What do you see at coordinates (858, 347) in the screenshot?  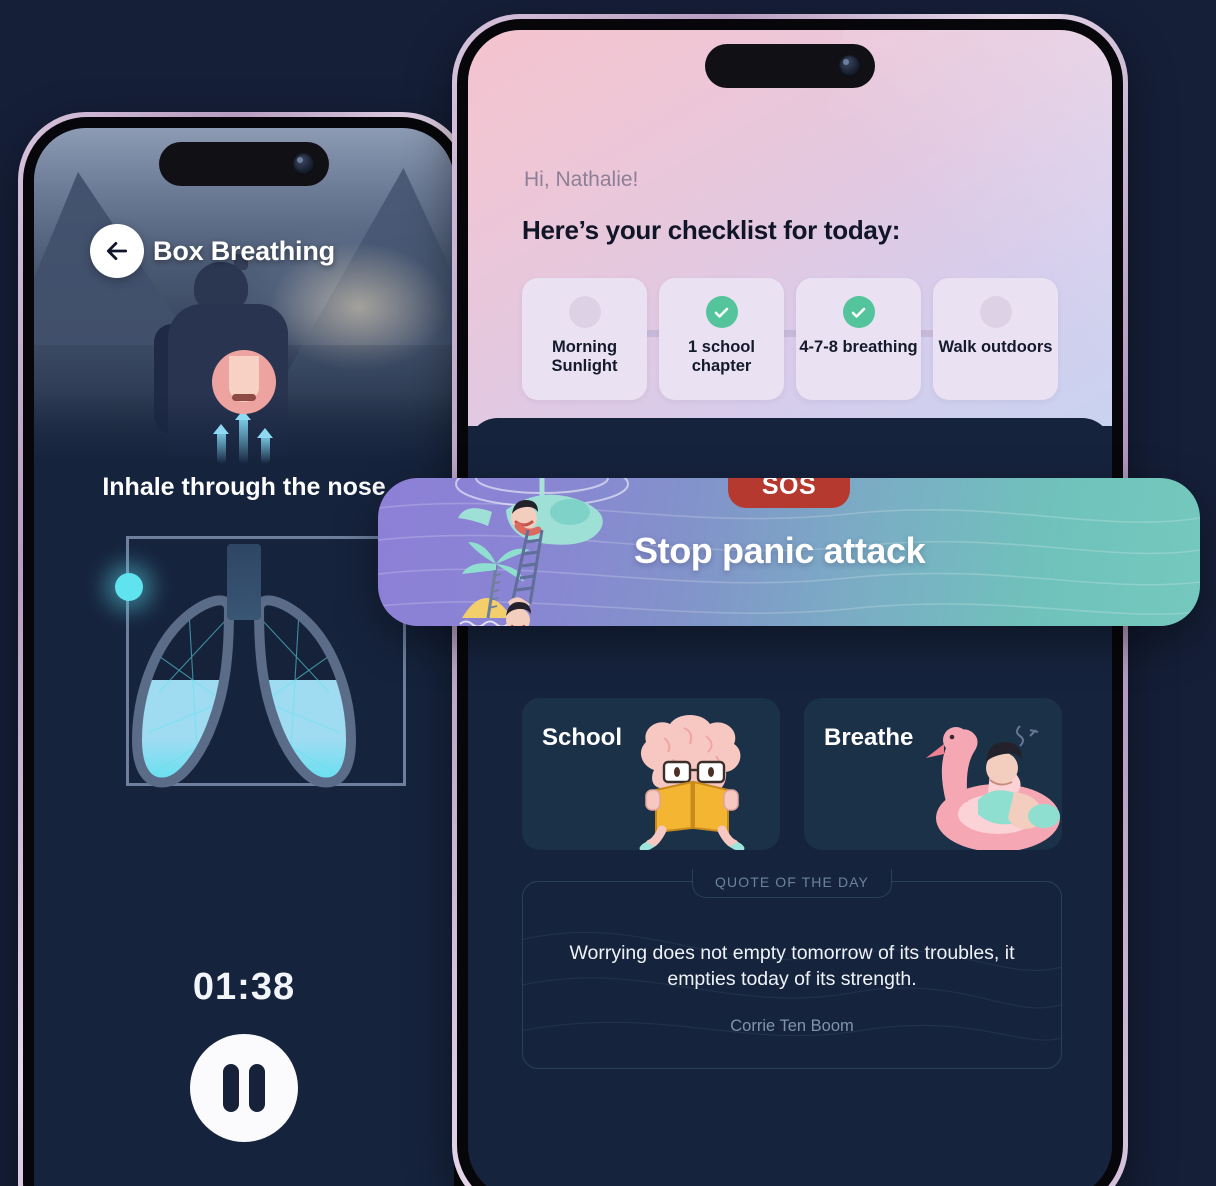 I see `checklist-item-label: 4-7-8 breathing` at bounding box center [858, 347].